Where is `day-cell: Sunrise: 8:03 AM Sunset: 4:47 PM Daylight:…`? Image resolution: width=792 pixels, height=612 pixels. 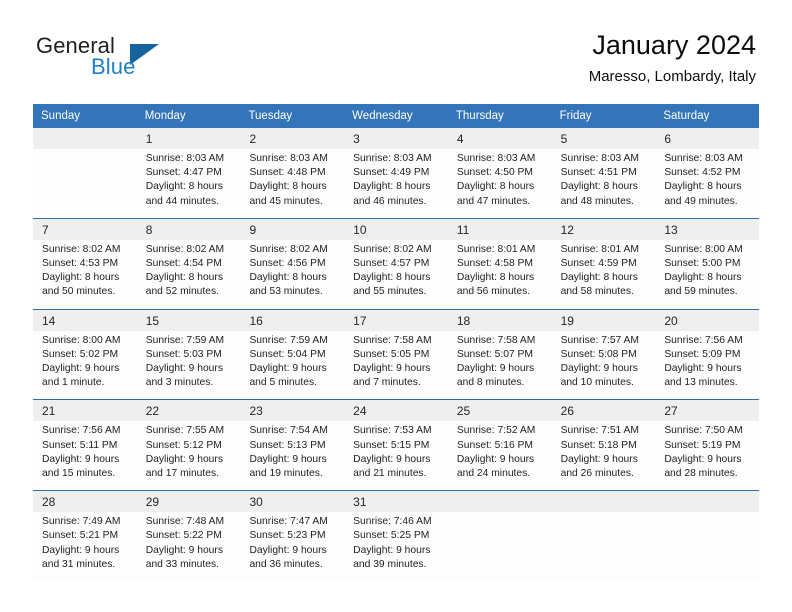 day-cell: Sunrise: 8:03 AM Sunset: 4:47 PM Daylight:… is located at coordinates (189, 183).